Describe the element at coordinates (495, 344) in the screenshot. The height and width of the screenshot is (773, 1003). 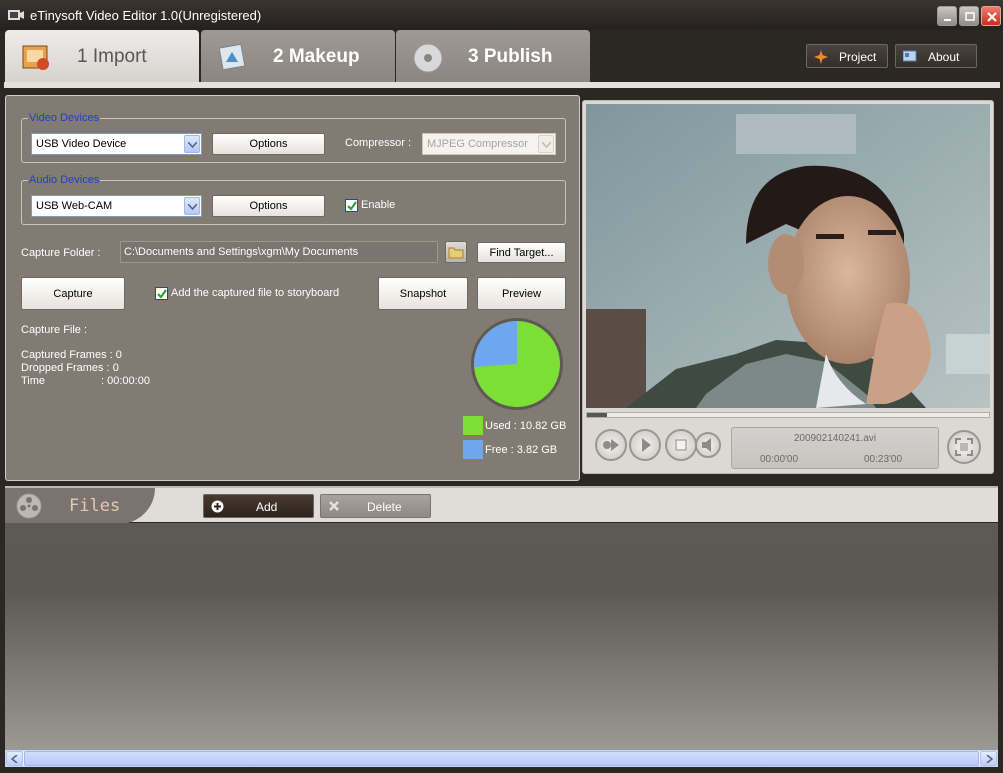
I see `pie-free-slice` at that location.